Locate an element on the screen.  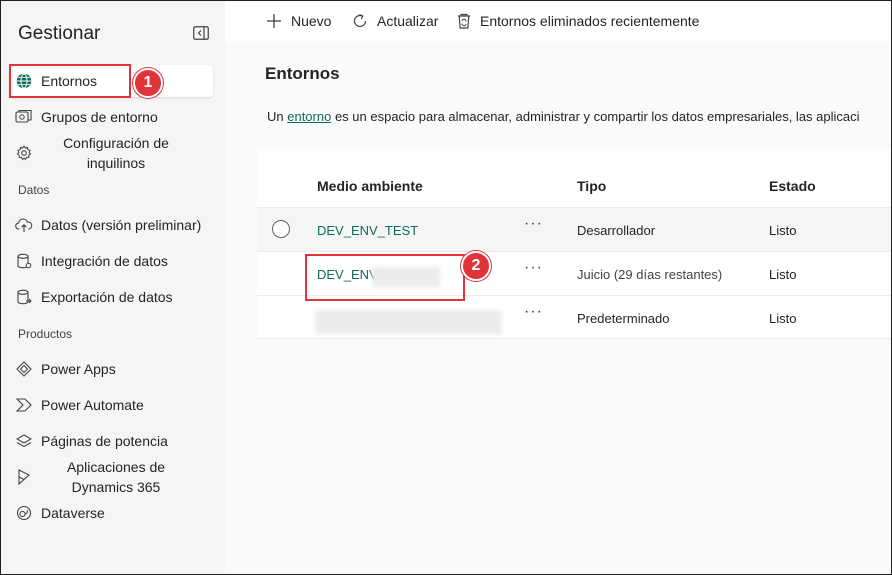
sidebar-item-label: Páginas de potencia is located at coordinates (104, 441).